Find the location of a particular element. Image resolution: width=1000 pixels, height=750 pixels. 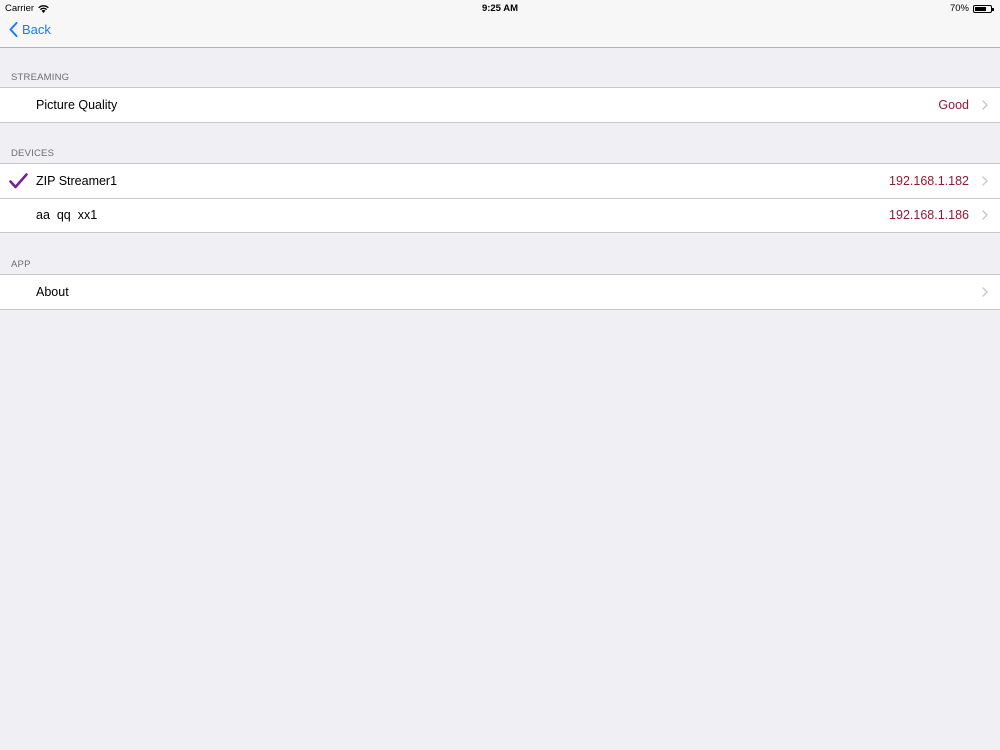

battery-fill is located at coordinates (980, 8).